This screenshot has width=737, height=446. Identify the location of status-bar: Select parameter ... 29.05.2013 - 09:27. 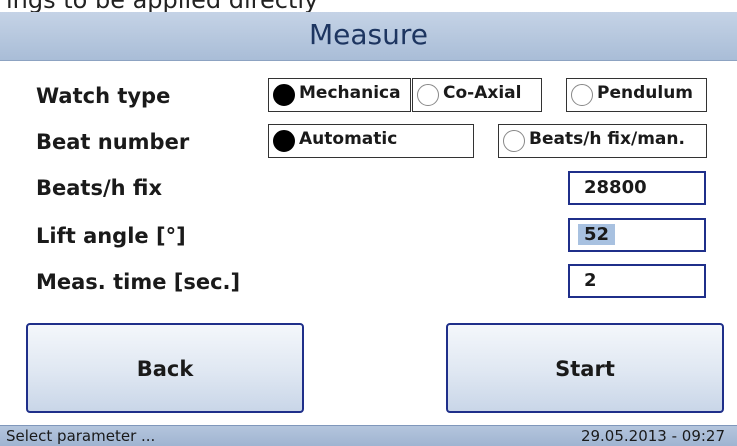
(368, 435).